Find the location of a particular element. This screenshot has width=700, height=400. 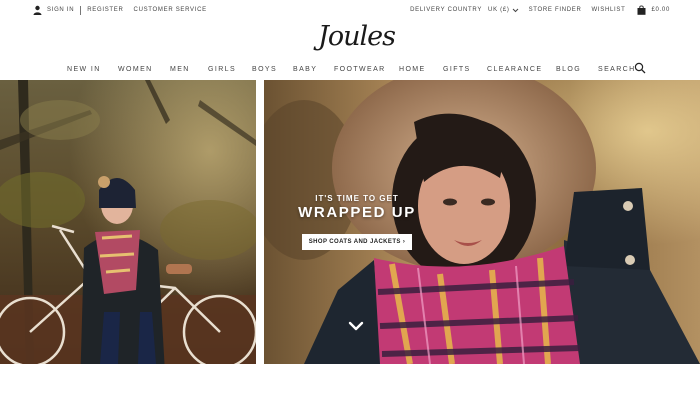

nav-baby: BABY is located at coordinates (305, 70).